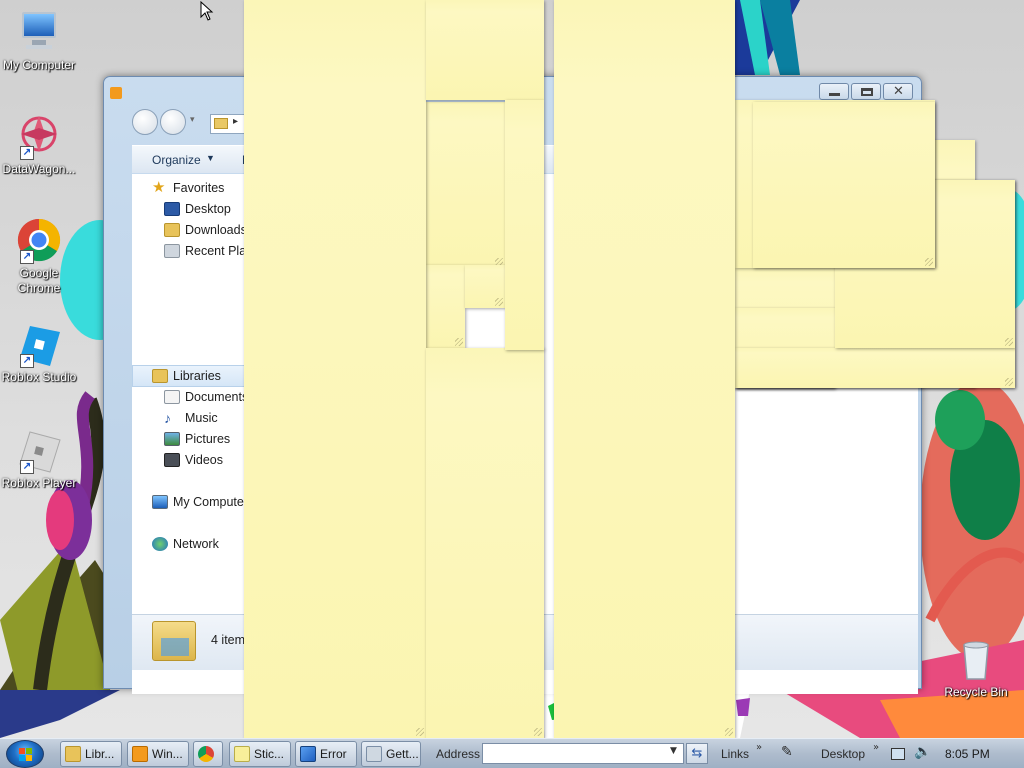 This screenshot has height=768, width=1024. What do you see at coordinates (39, 137) in the screenshot?
I see `datawagon-icon: ↗` at bounding box center [39, 137].